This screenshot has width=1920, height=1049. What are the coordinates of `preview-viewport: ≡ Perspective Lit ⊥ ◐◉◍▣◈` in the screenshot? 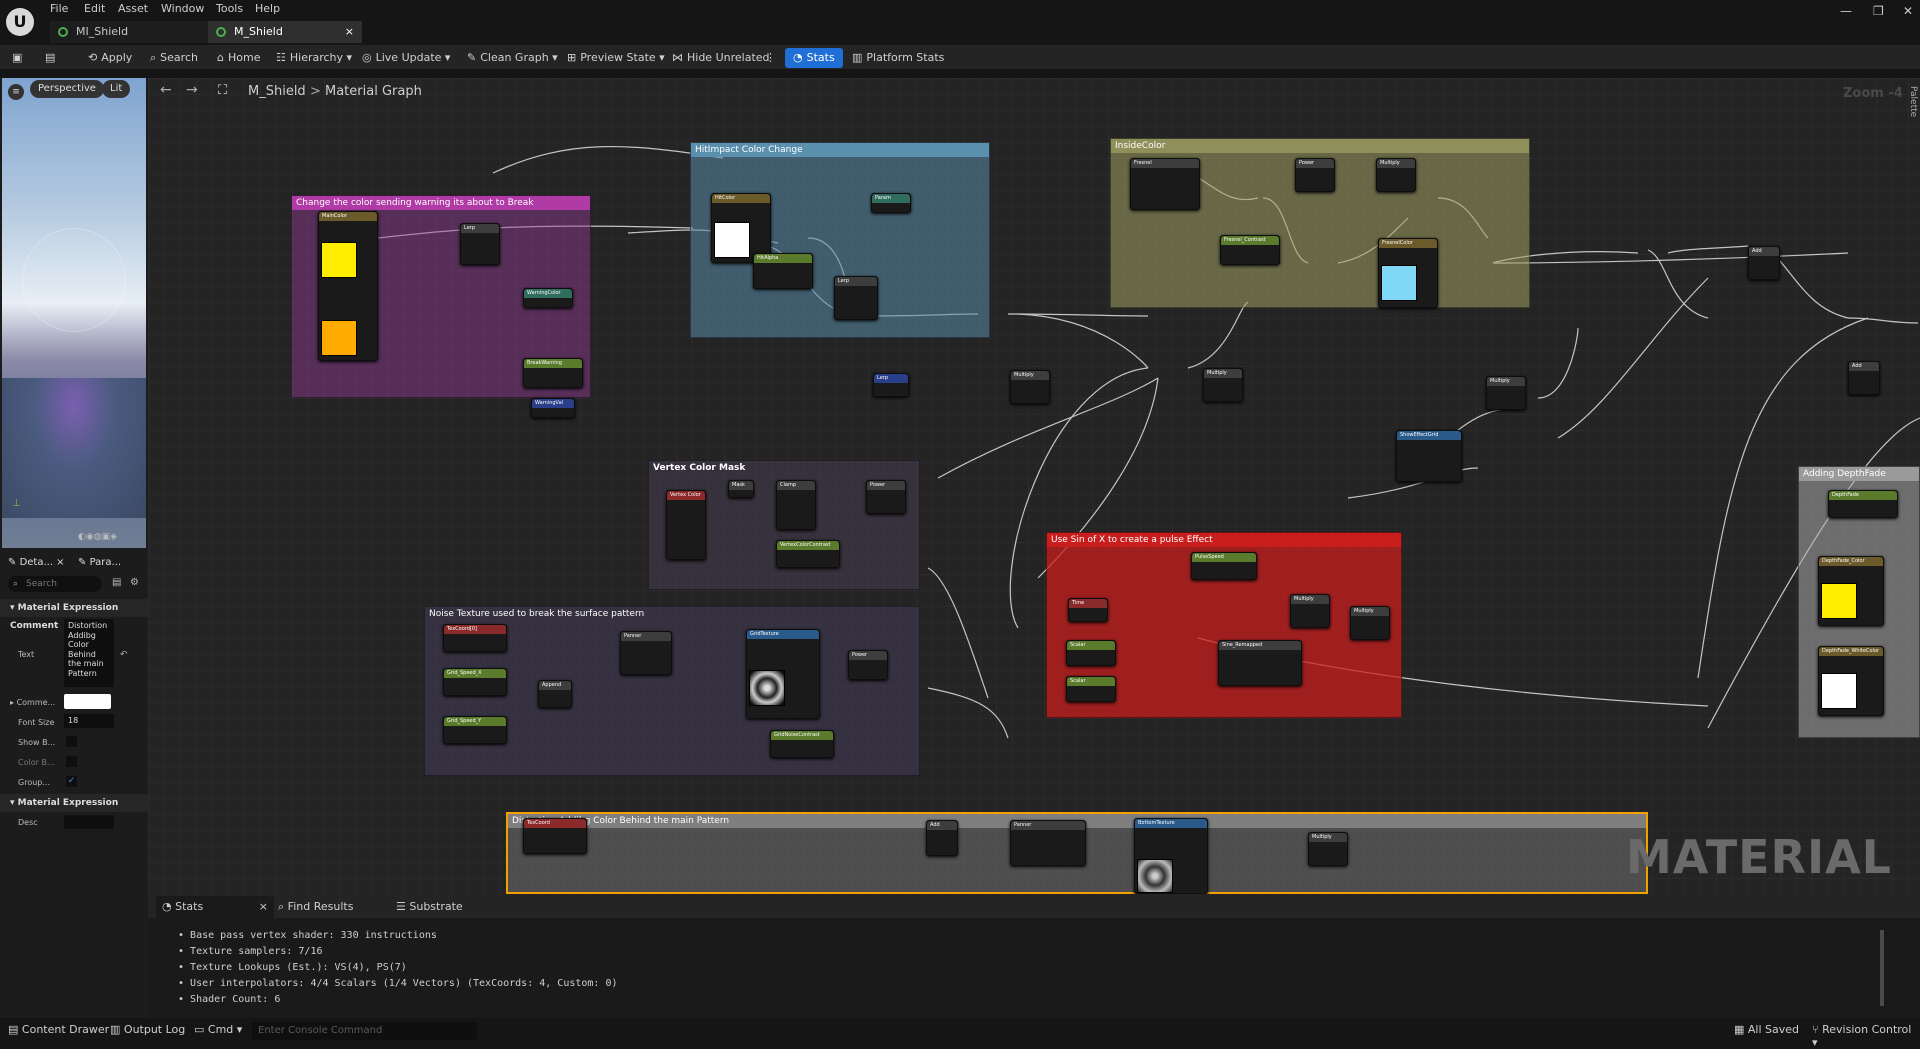 It's located at (74, 313).